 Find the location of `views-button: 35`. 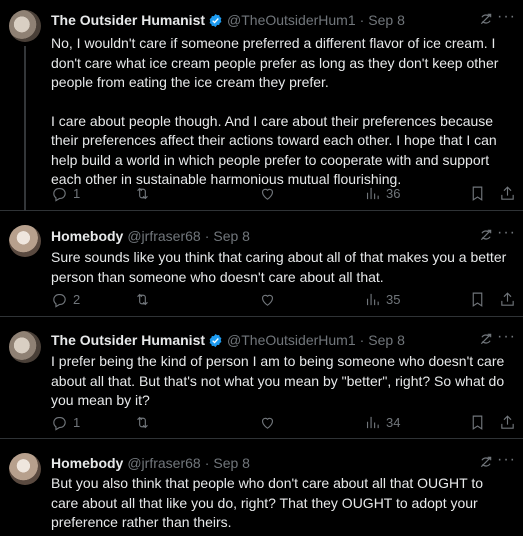

views-button: 35 is located at coordinates (382, 299).